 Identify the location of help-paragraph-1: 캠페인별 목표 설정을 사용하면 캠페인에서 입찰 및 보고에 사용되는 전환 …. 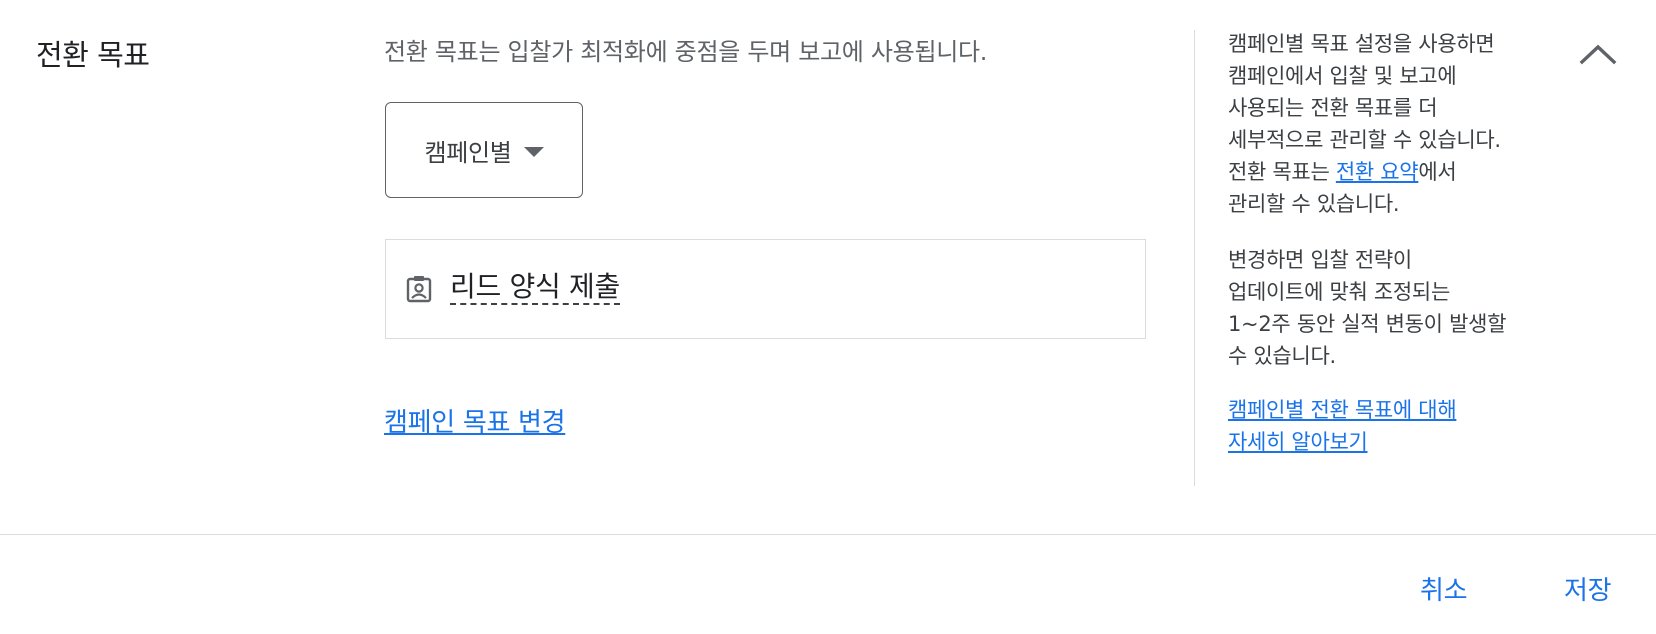
(1388, 124).